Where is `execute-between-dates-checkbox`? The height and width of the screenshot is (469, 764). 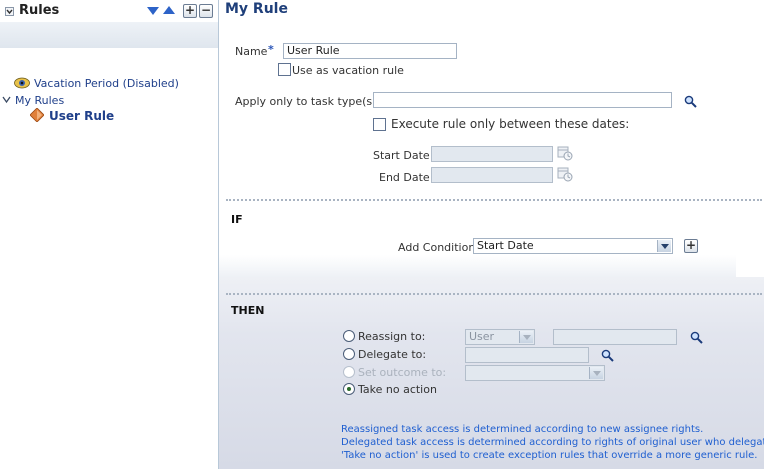 execute-between-dates-checkbox is located at coordinates (379, 124).